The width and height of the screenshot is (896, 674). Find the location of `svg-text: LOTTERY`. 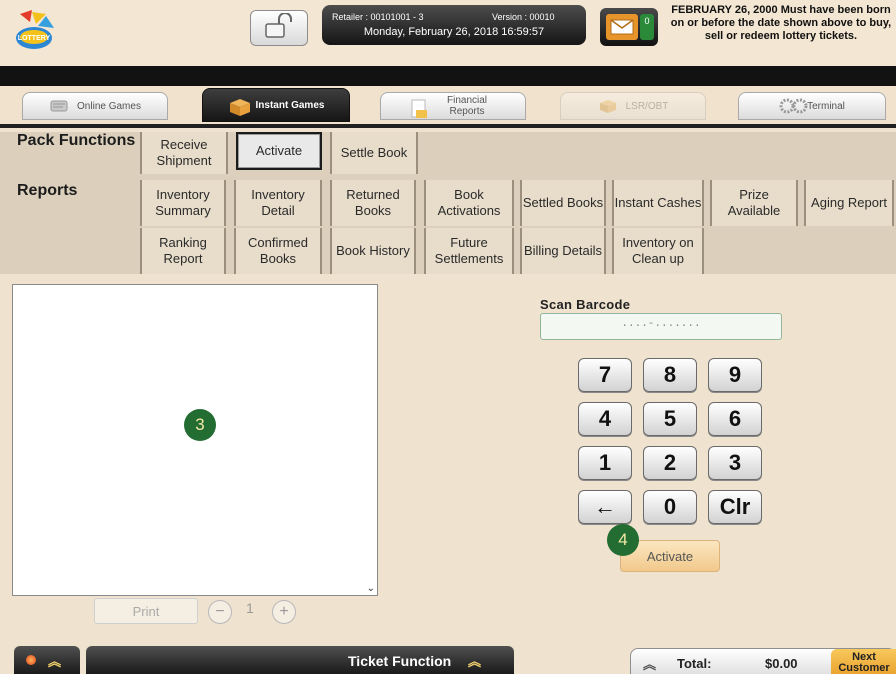

svg-text: LOTTERY is located at coordinates (34, 38).